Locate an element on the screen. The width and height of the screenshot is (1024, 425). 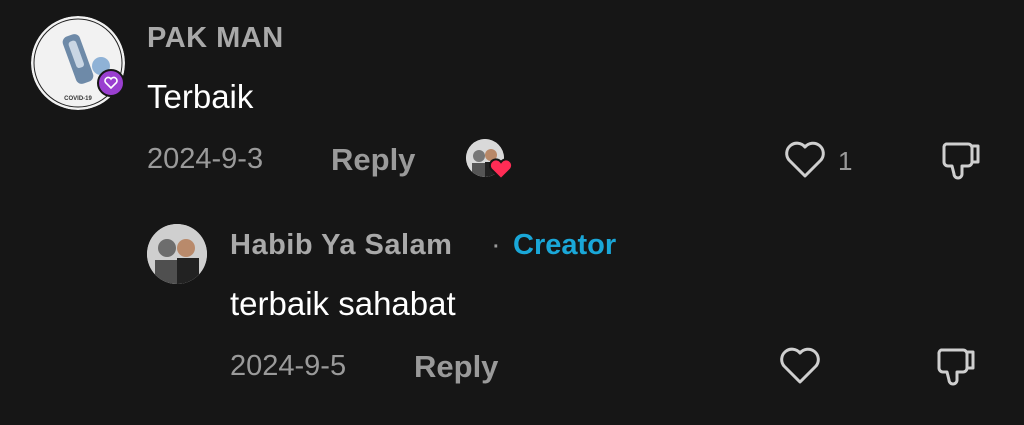
reply-like-heart-icon is located at coordinates (800, 366).